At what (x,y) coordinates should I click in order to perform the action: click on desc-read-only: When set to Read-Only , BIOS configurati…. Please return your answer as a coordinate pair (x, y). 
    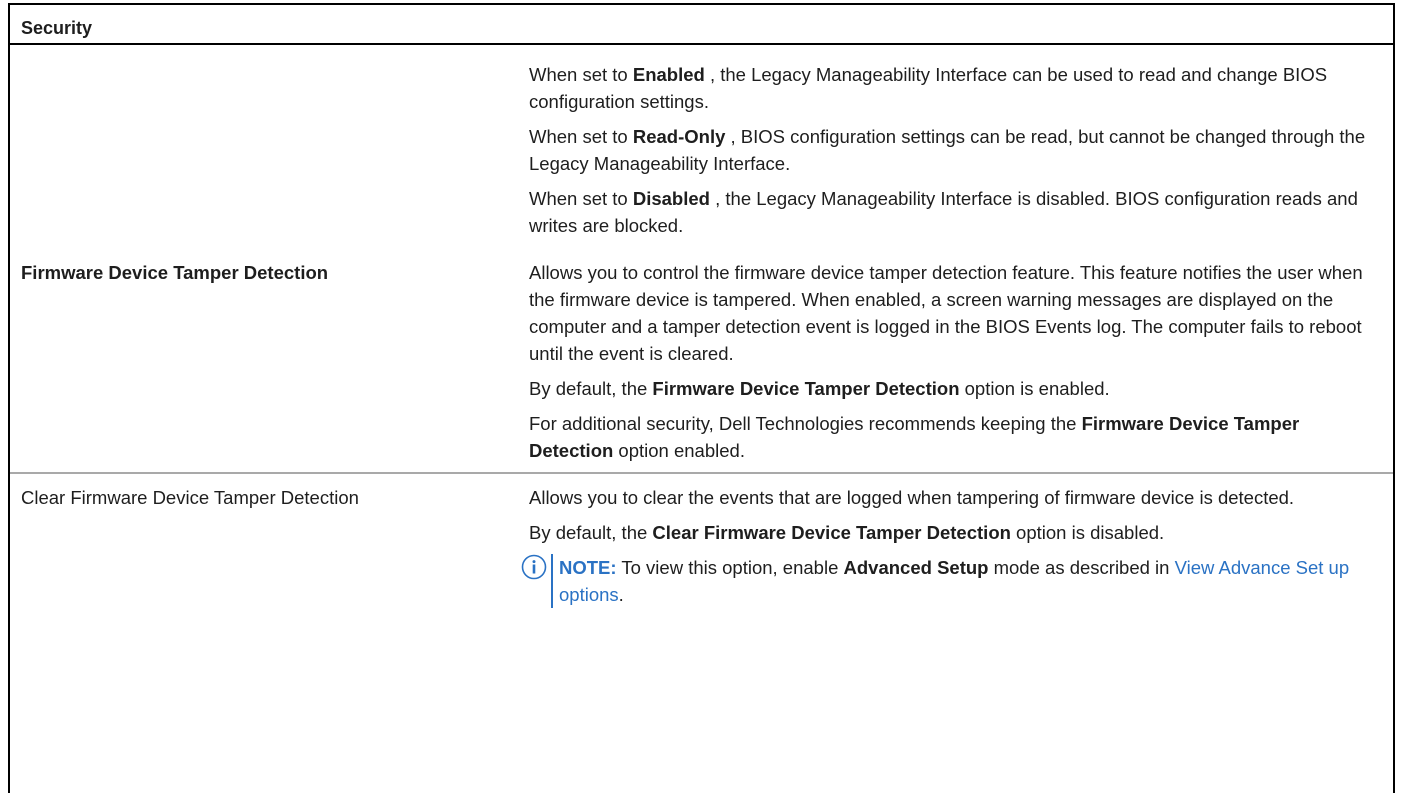
    Looking at the image, I should click on (947, 150).